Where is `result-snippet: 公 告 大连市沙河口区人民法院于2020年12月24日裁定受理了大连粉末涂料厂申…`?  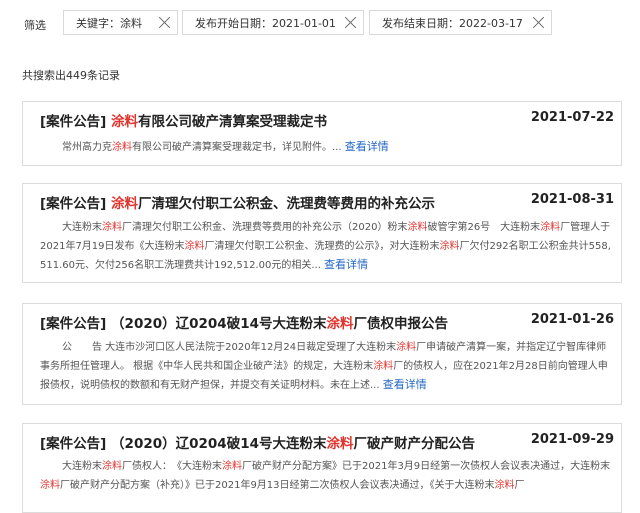
result-snippet: 公 告 大连市沙河口区人民法院于2020年12月24日裁定受理了大连粉末涂料厂申… is located at coordinates (324, 366).